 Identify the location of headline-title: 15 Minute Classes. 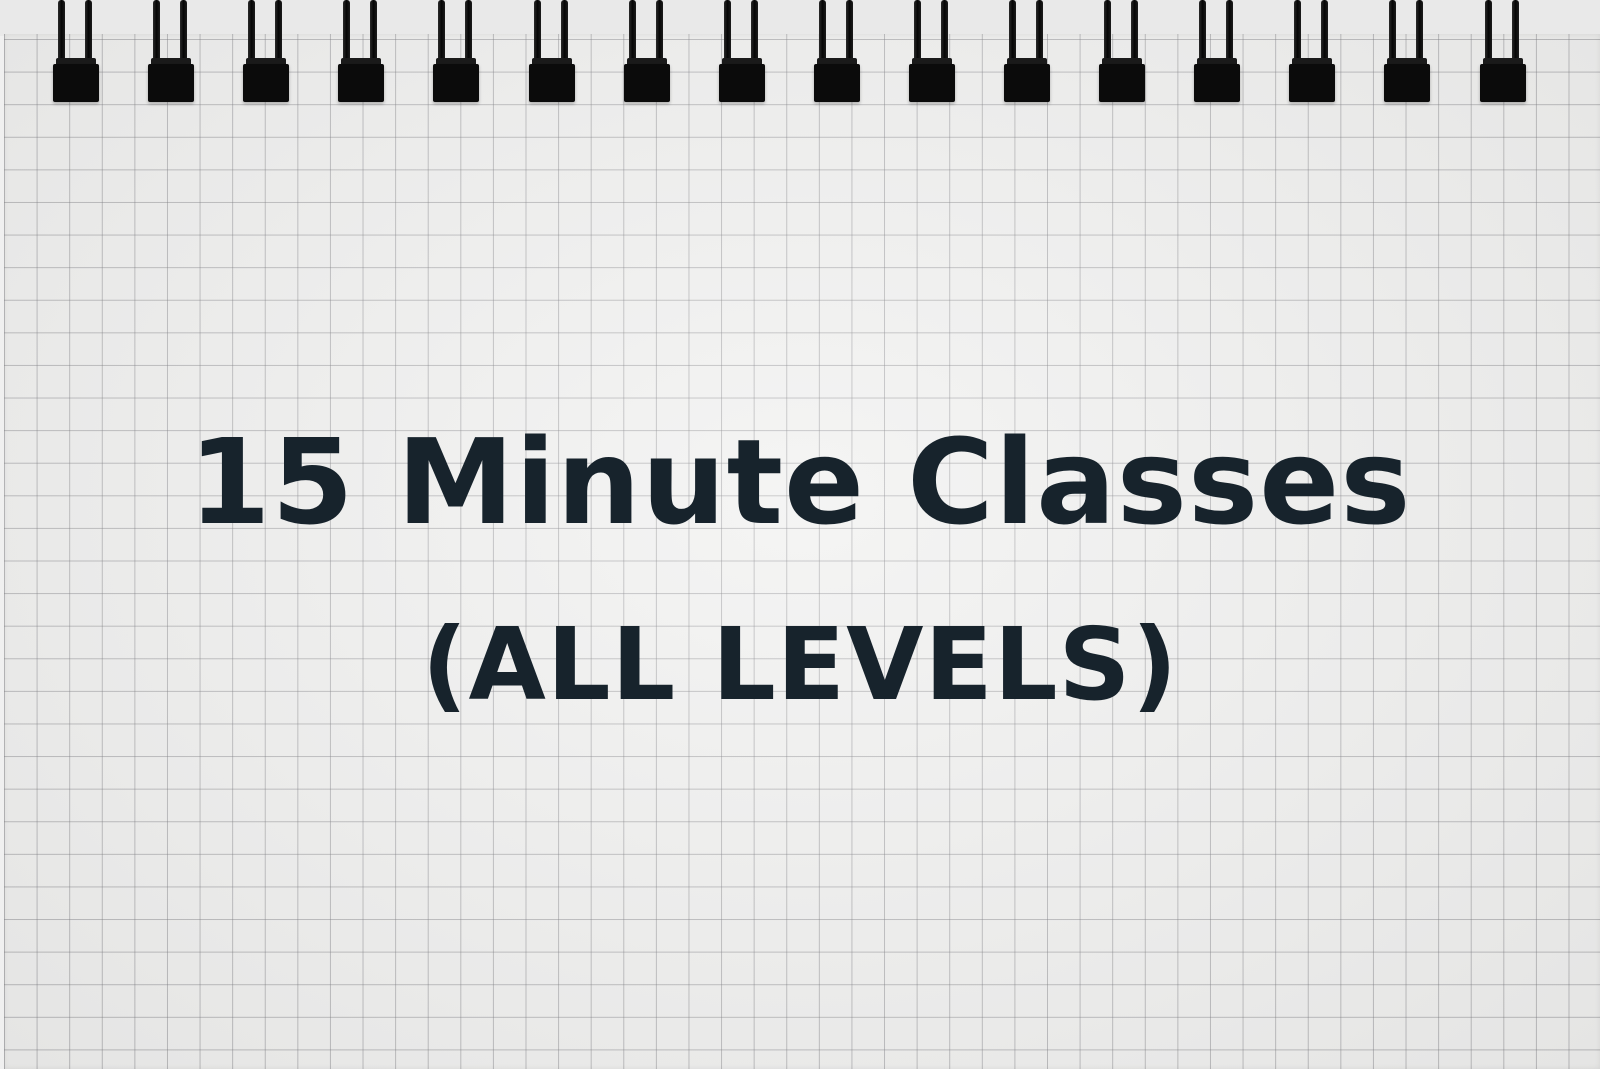
(800, 482).